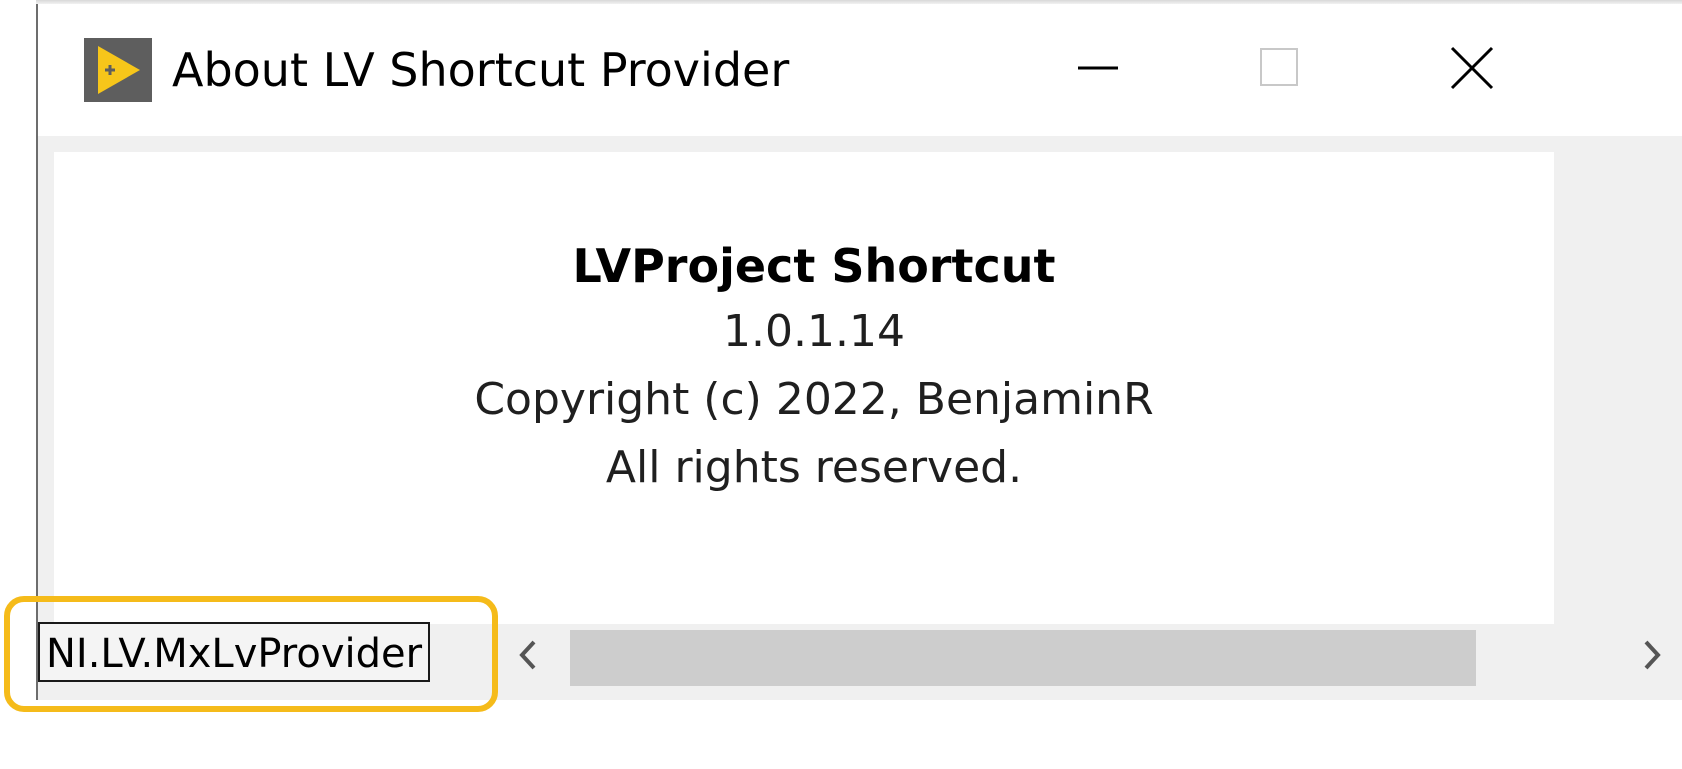 This screenshot has width=1682, height=769. I want to click on rights-text: All rights reserved., so click(814, 467).